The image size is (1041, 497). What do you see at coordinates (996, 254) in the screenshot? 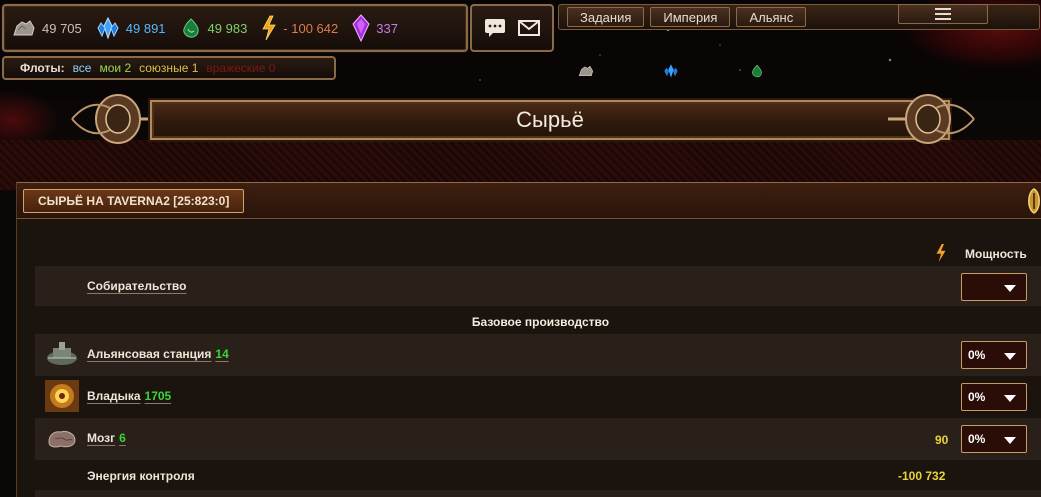
I see `column-power-header: Мощность` at bounding box center [996, 254].